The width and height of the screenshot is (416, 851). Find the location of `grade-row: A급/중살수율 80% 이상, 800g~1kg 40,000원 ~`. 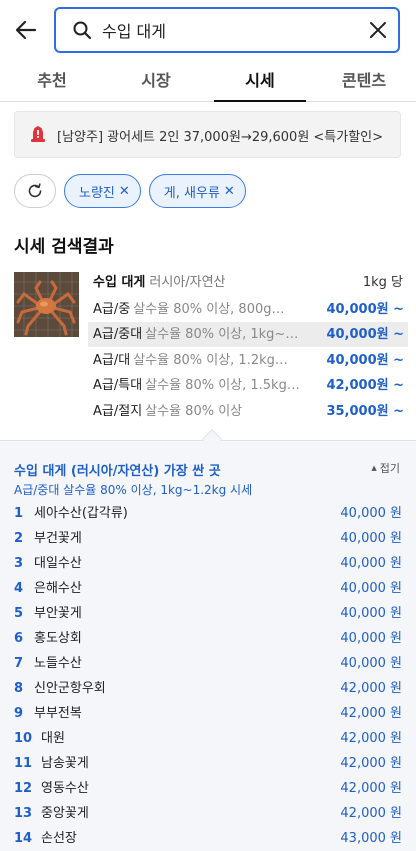

grade-row: A급/중살수율 80% 이상, 800g~1kg 40,000원 ~ is located at coordinates (248, 309).